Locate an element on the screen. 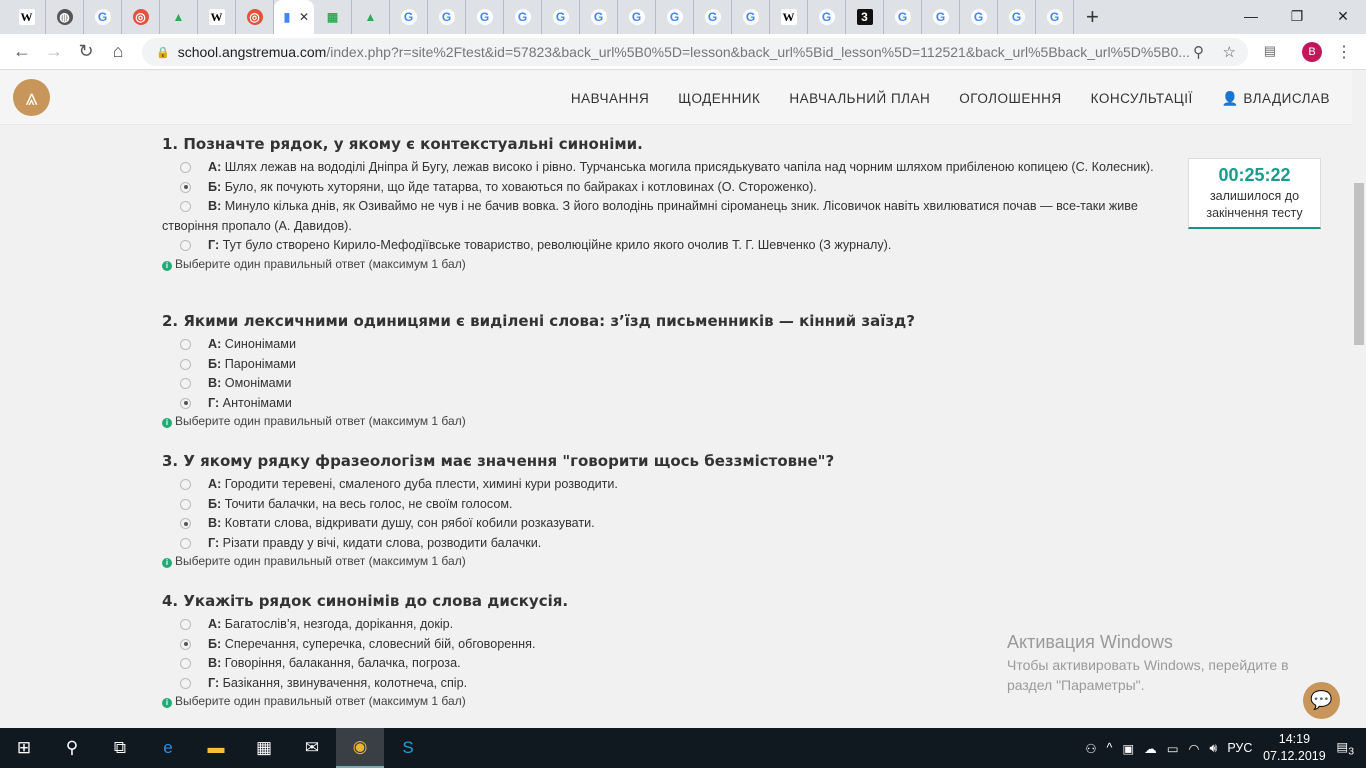 The height and width of the screenshot is (768, 1366). restore-icon: ❐ is located at coordinates (1297, 16).